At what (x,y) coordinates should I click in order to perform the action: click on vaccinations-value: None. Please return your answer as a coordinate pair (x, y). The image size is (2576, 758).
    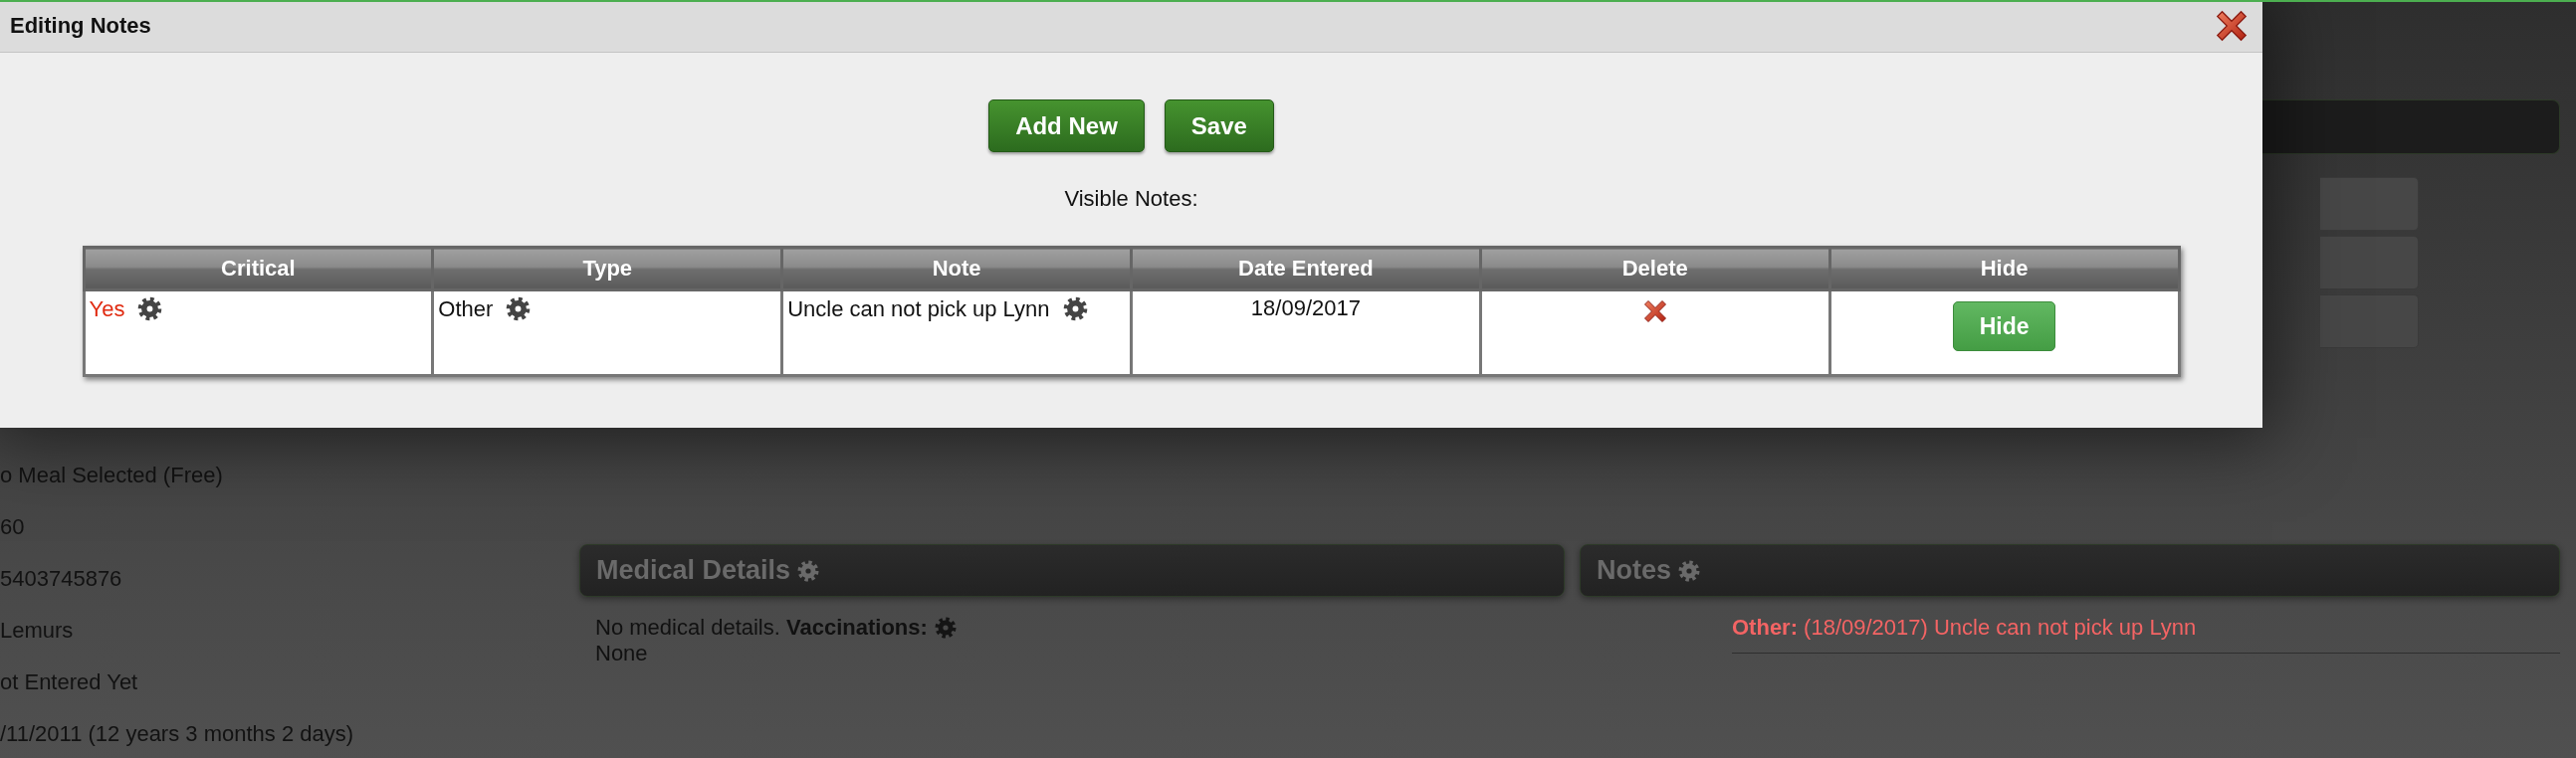
    Looking at the image, I should click on (622, 653).